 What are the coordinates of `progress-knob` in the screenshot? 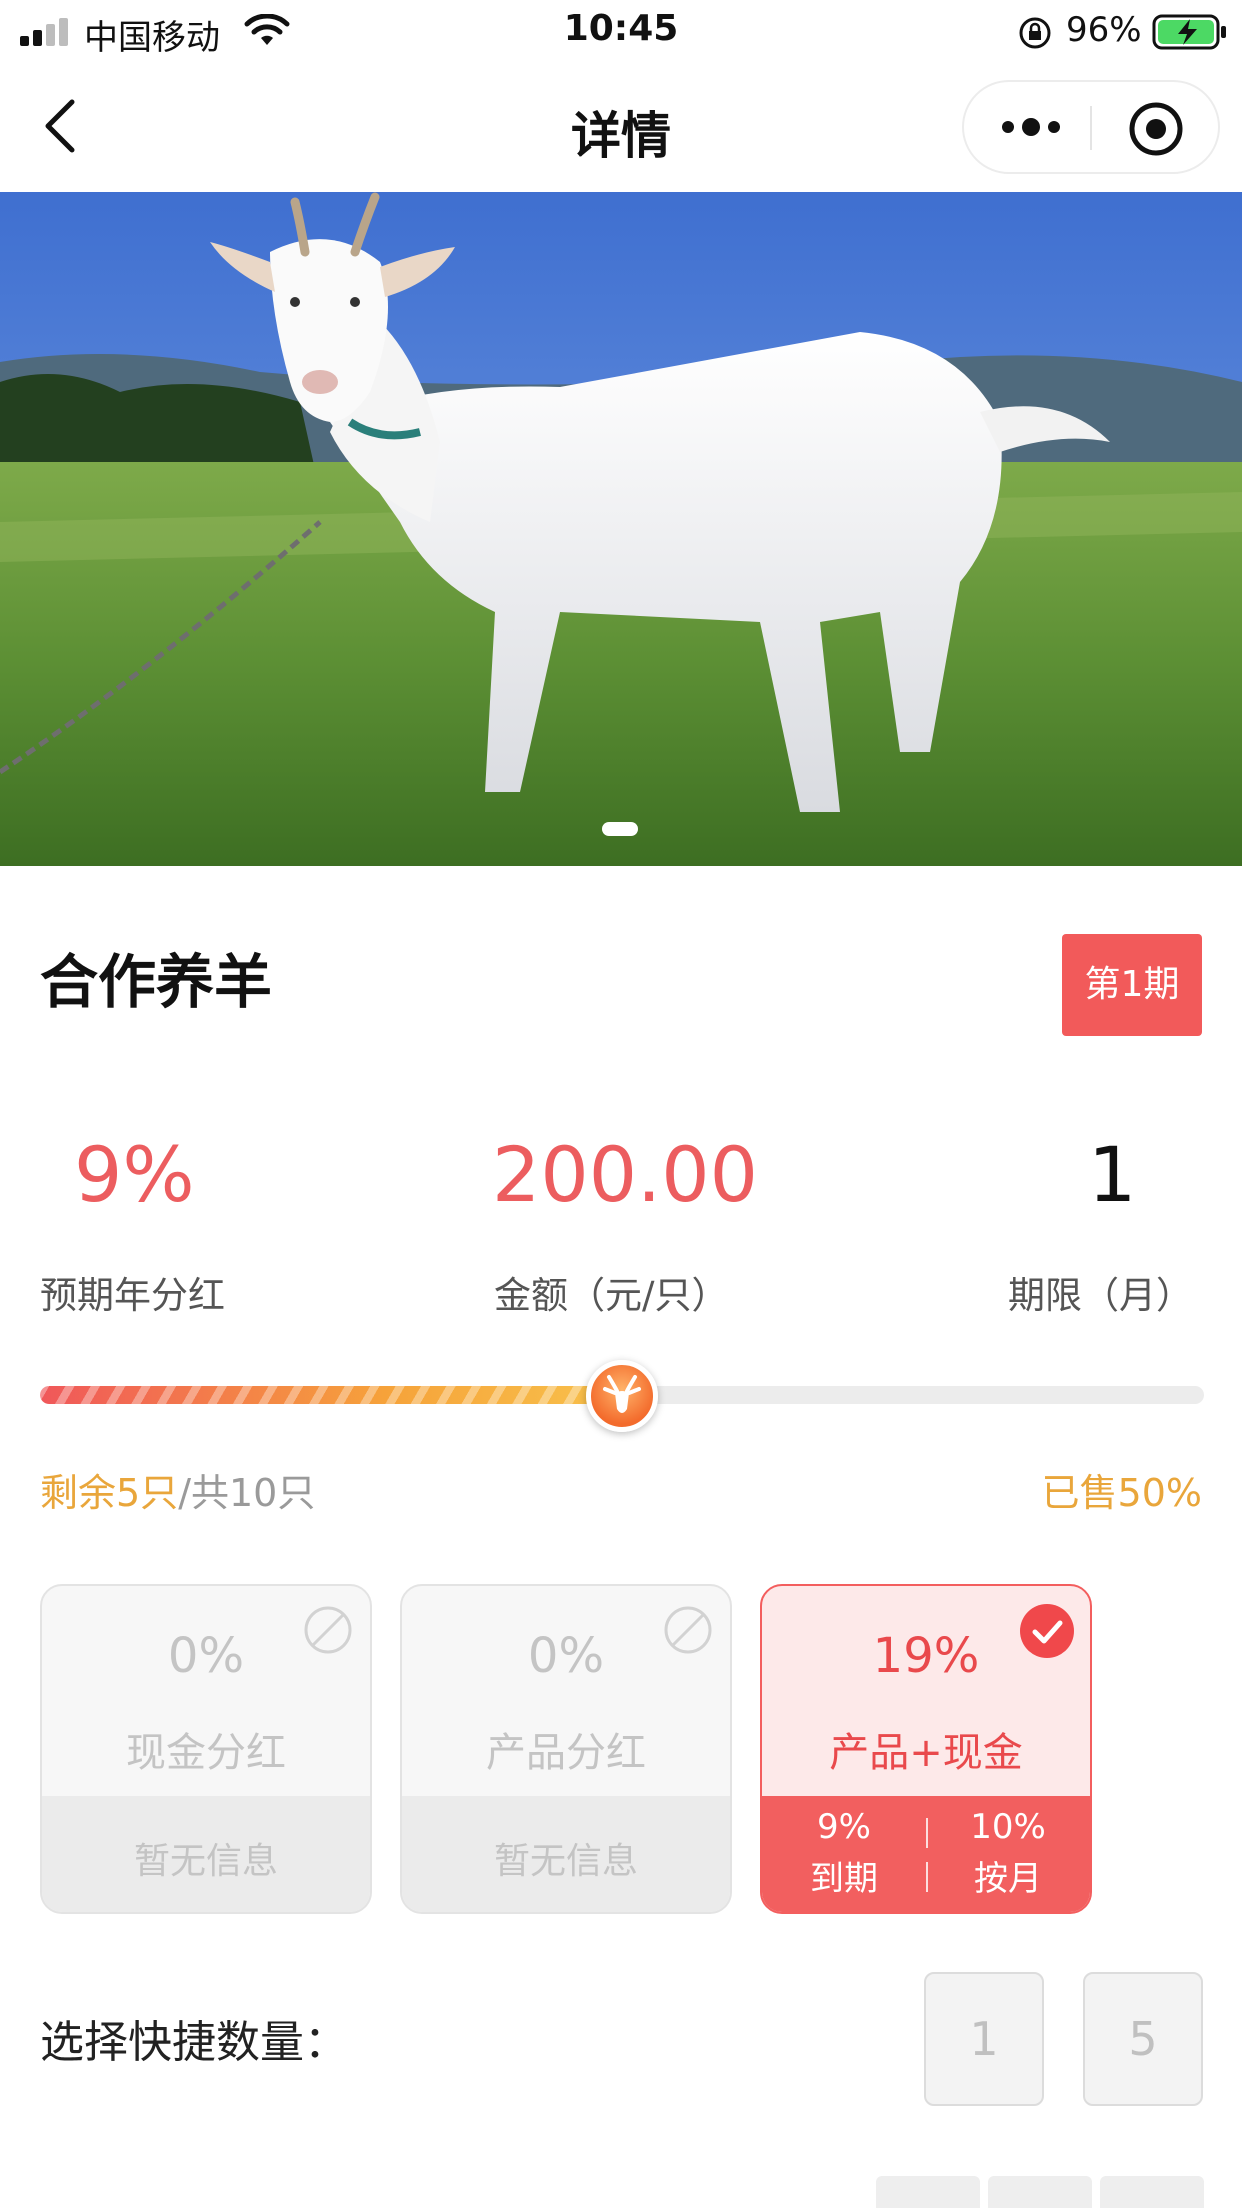 It's located at (622, 1396).